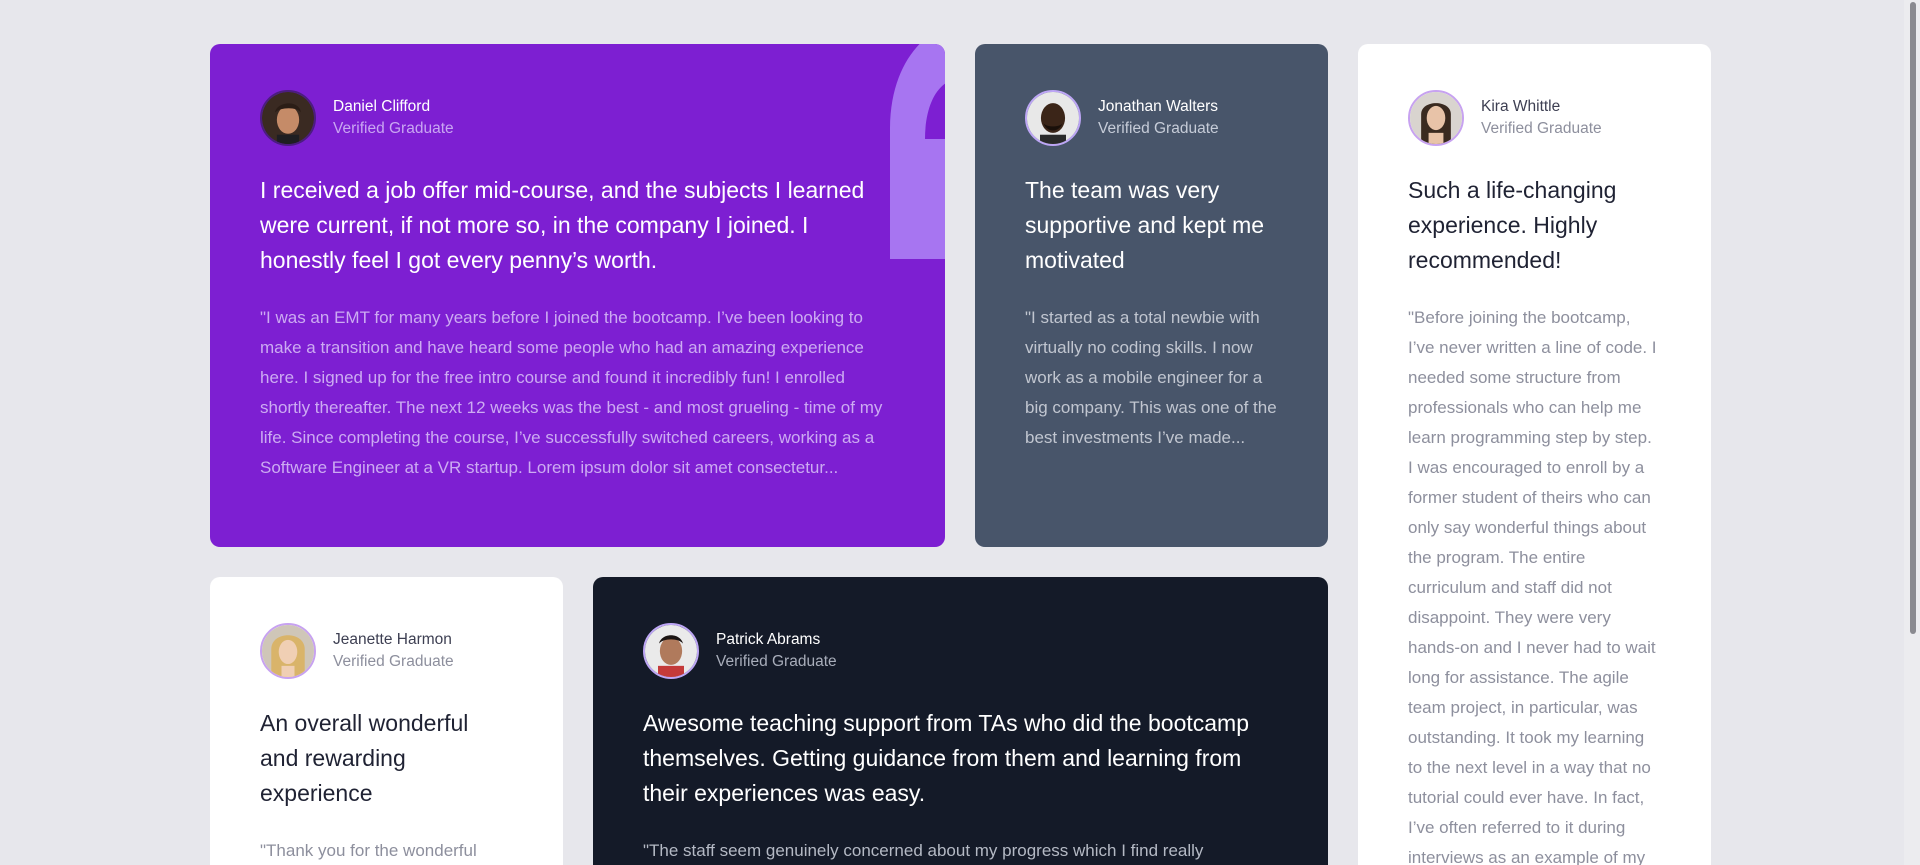 The image size is (1920, 865). Describe the element at coordinates (1158, 107) in the screenshot. I see `author-name: Jonathan Walters` at that location.